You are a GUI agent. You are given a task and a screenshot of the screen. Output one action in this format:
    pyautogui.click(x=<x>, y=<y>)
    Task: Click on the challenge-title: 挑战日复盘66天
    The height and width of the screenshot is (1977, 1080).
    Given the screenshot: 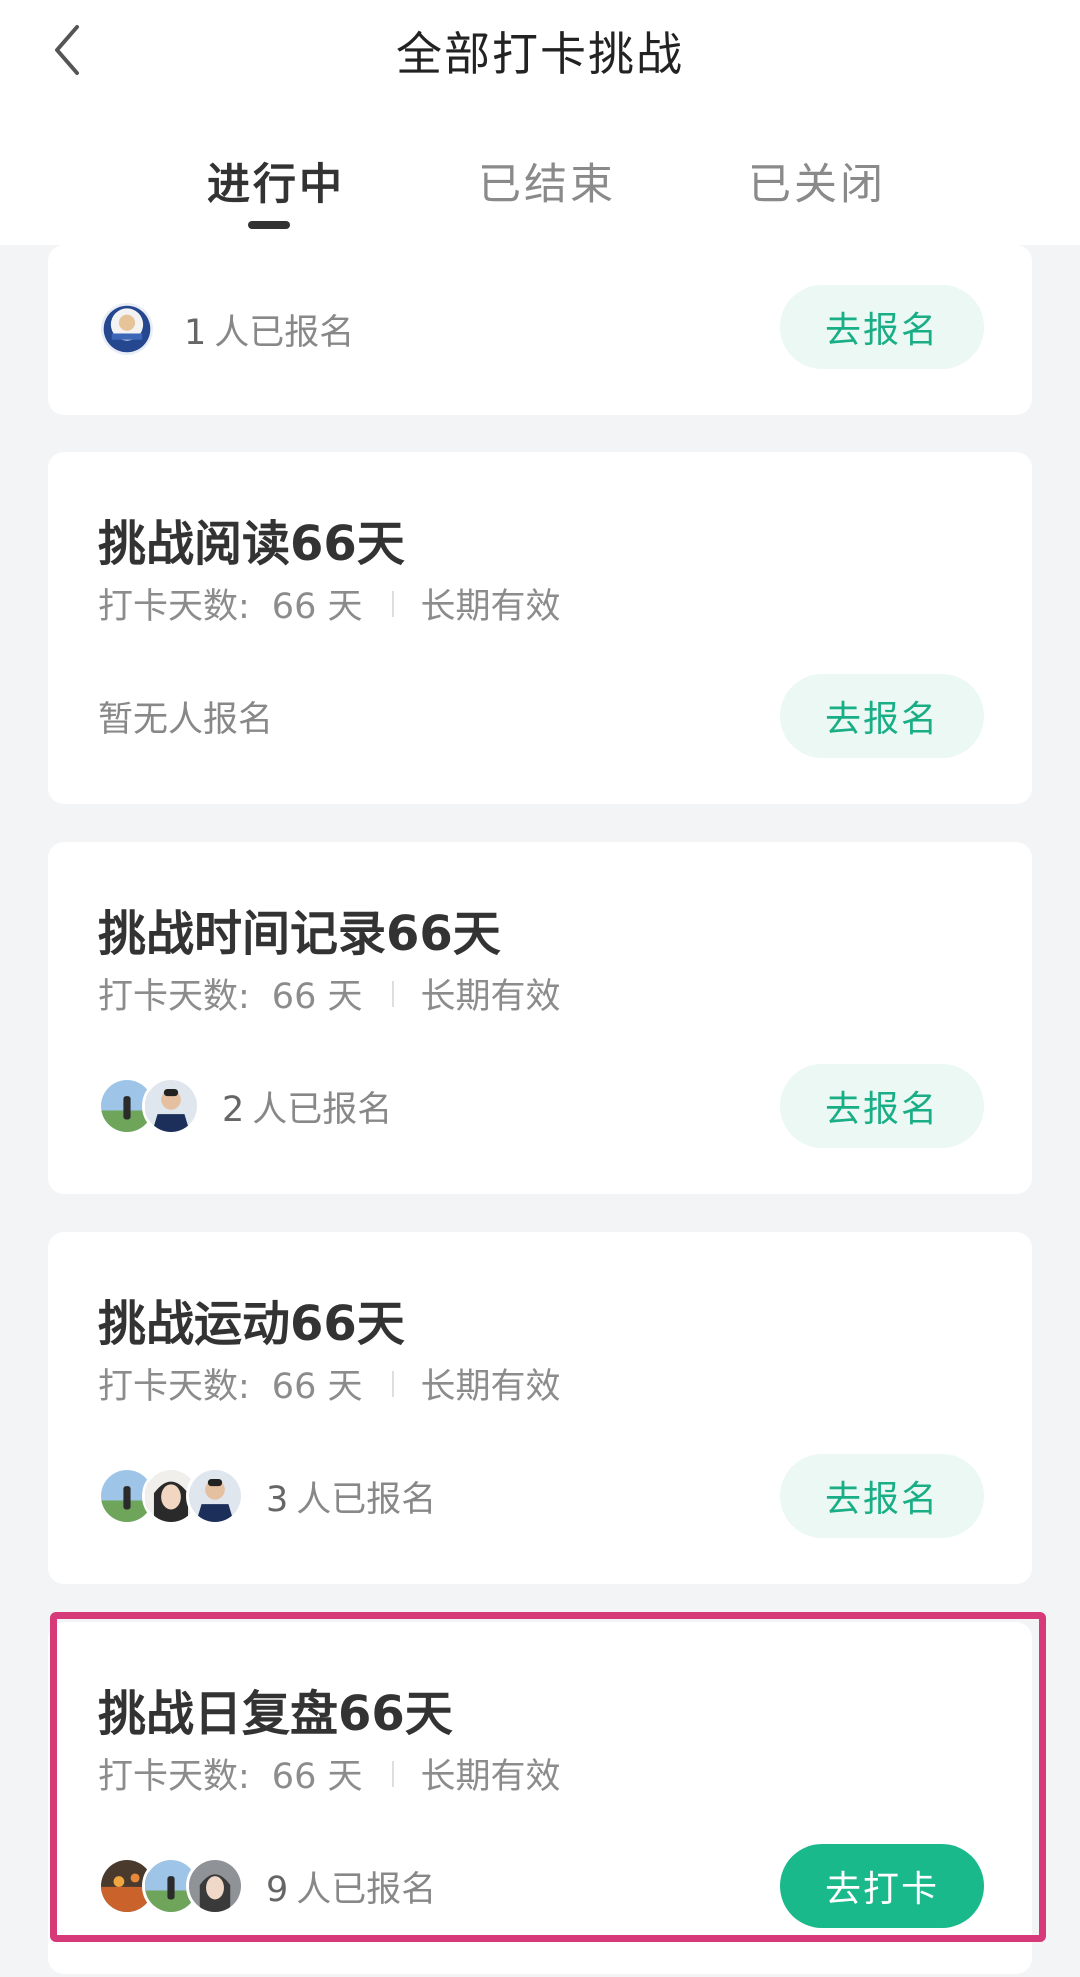 What is the action you would take?
    pyautogui.click(x=275, y=1714)
    